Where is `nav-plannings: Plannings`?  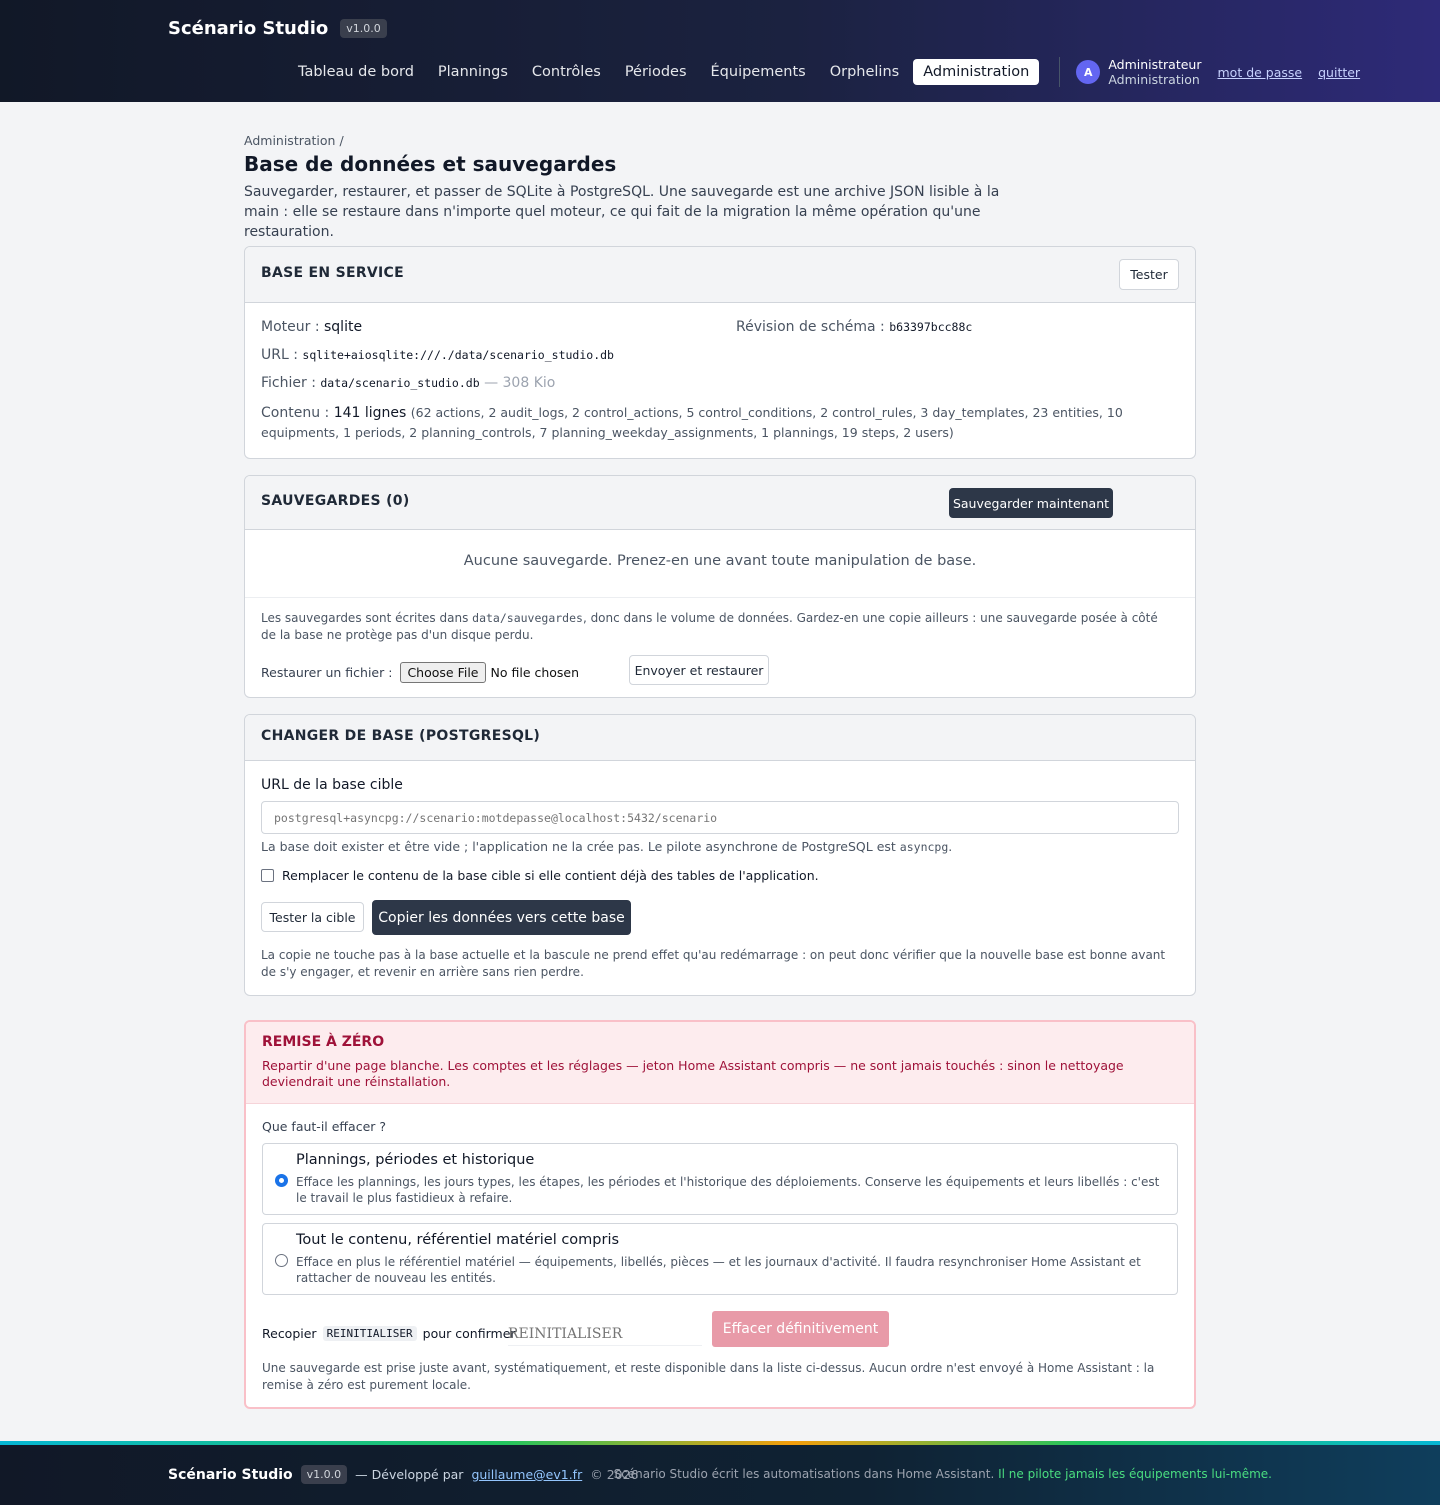
nav-plannings: Plannings is located at coordinates (473, 72).